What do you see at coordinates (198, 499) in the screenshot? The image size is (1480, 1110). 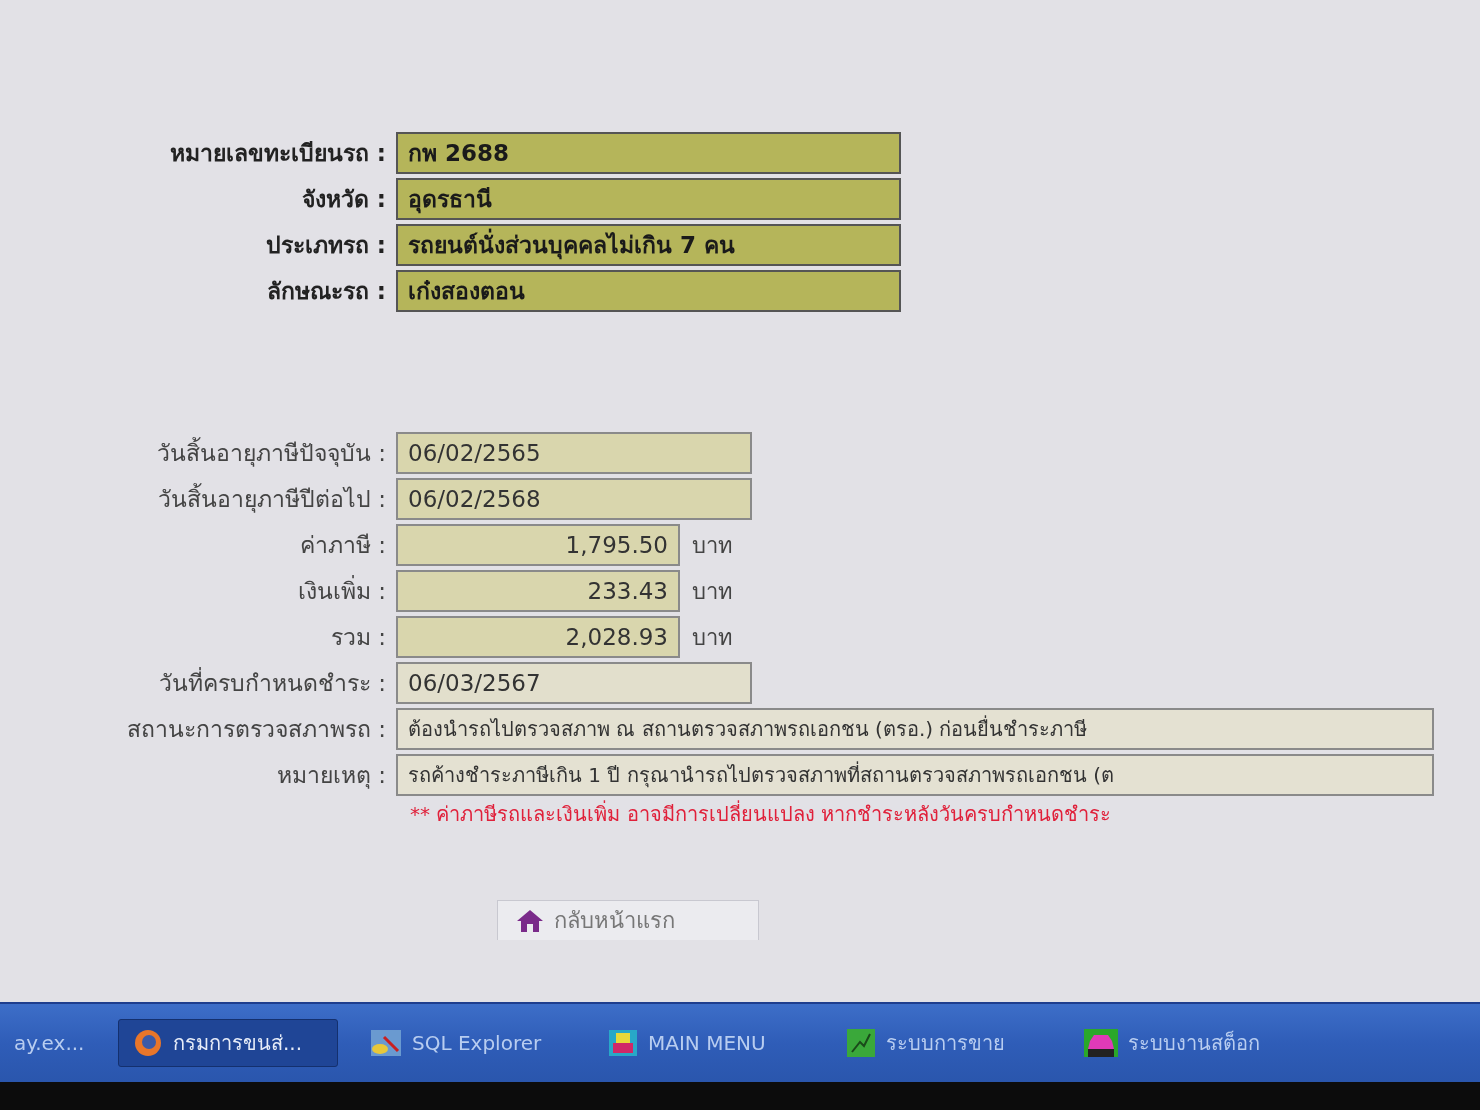 I see `field-label: วันสิ้นอายุภาษีปีต่อไป :` at bounding box center [198, 499].